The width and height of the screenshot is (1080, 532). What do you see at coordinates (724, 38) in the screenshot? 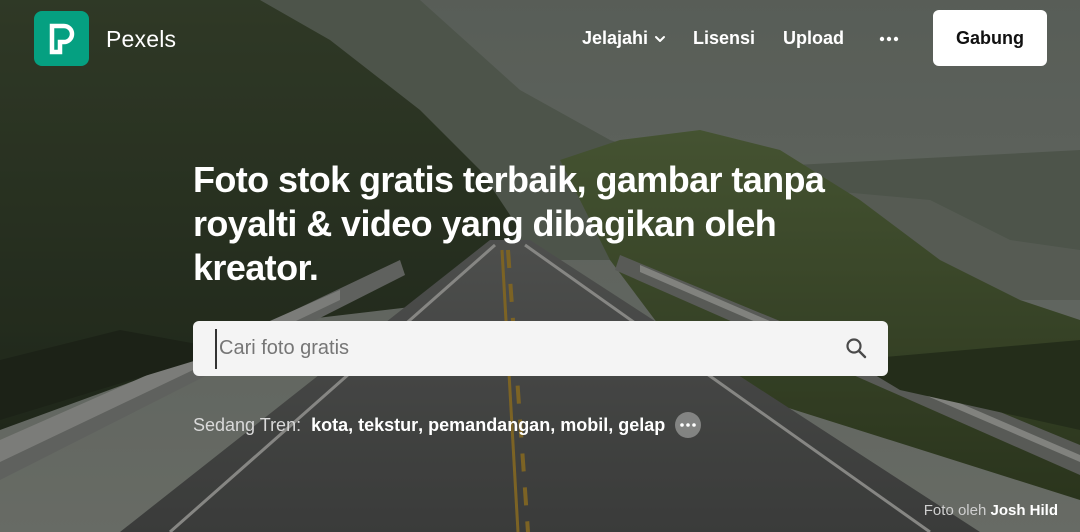
I see `nav-license-link: Lisensi` at bounding box center [724, 38].